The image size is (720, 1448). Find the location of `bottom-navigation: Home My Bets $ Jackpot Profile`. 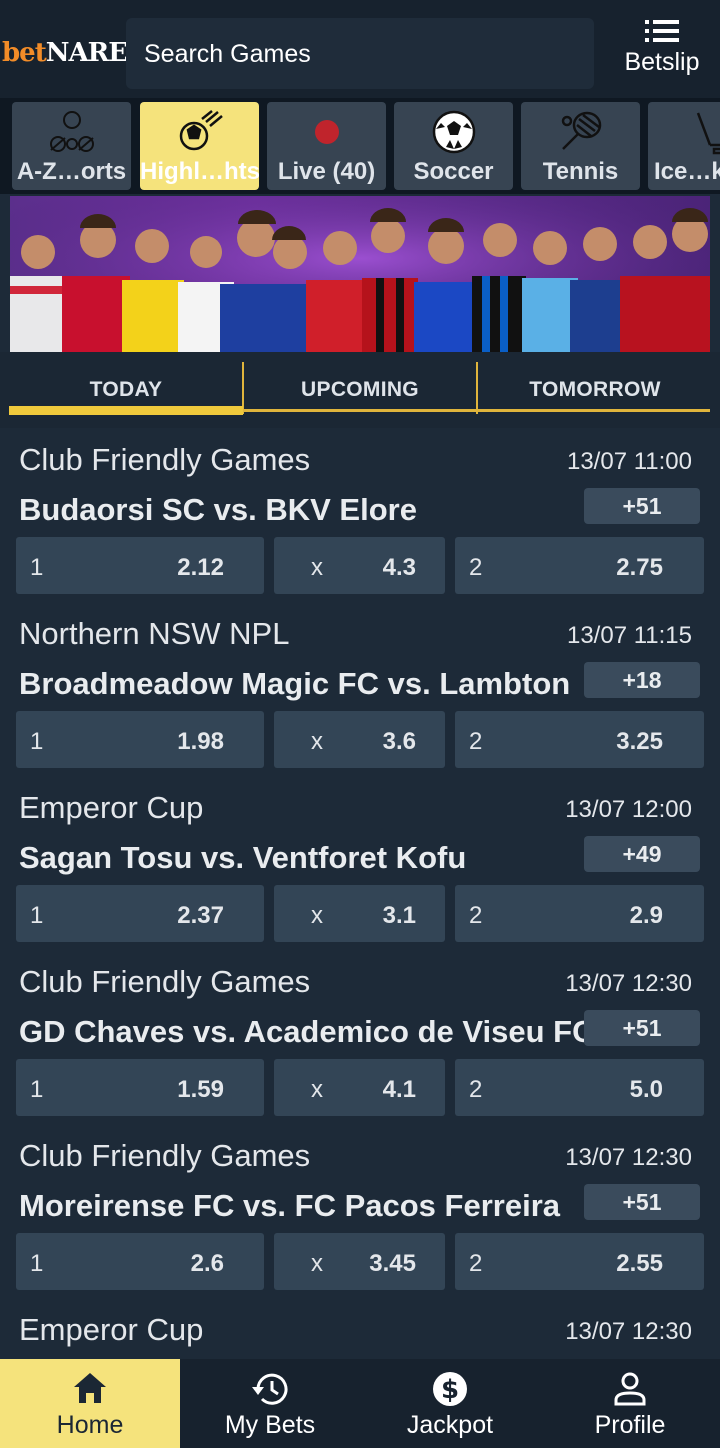

bottom-navigation: Home My Bets $ Jackpot Profile is located at coordinates (360, 1403).